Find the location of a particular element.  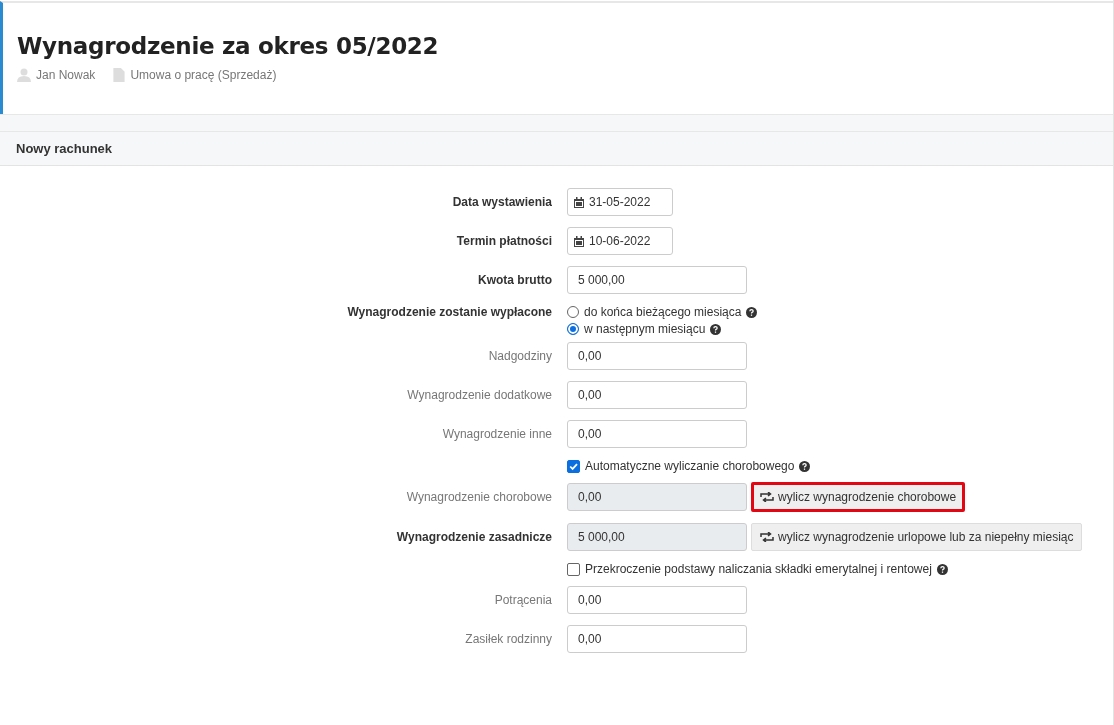

field-label: Wynagrodzenie dodatkowe is located at coordinates (479, 395).